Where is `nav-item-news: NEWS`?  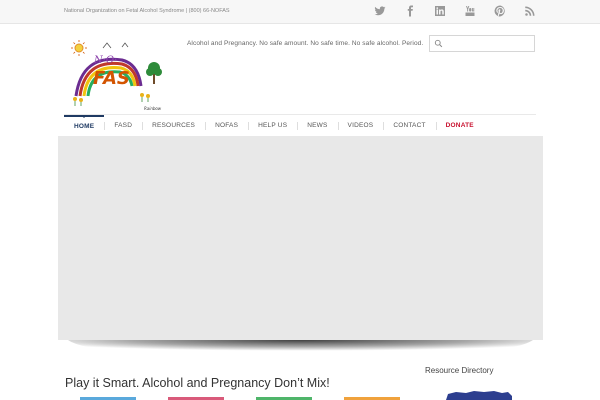 nav-item-news: NEWS is located at coordinates (317, 126).